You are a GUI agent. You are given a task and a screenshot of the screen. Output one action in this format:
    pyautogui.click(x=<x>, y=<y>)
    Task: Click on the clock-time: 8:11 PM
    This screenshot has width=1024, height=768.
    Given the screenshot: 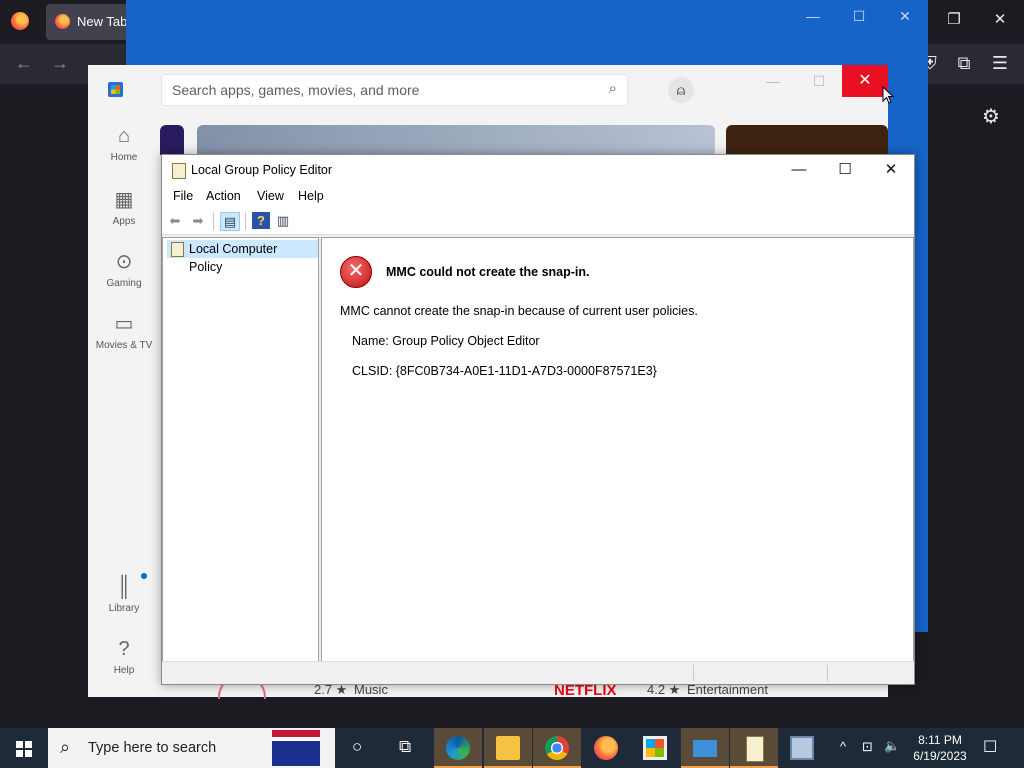 What is the action you would take?
    pyautogui.click(x=940, y=740)
    